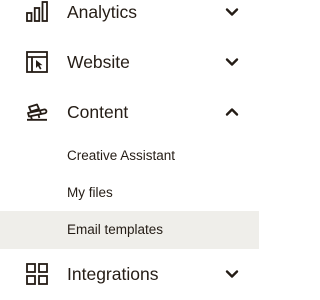  Describe the element at coordinates (121, 155) in the screenshot. I see `subnav-label: Creative Assistant` at that location.